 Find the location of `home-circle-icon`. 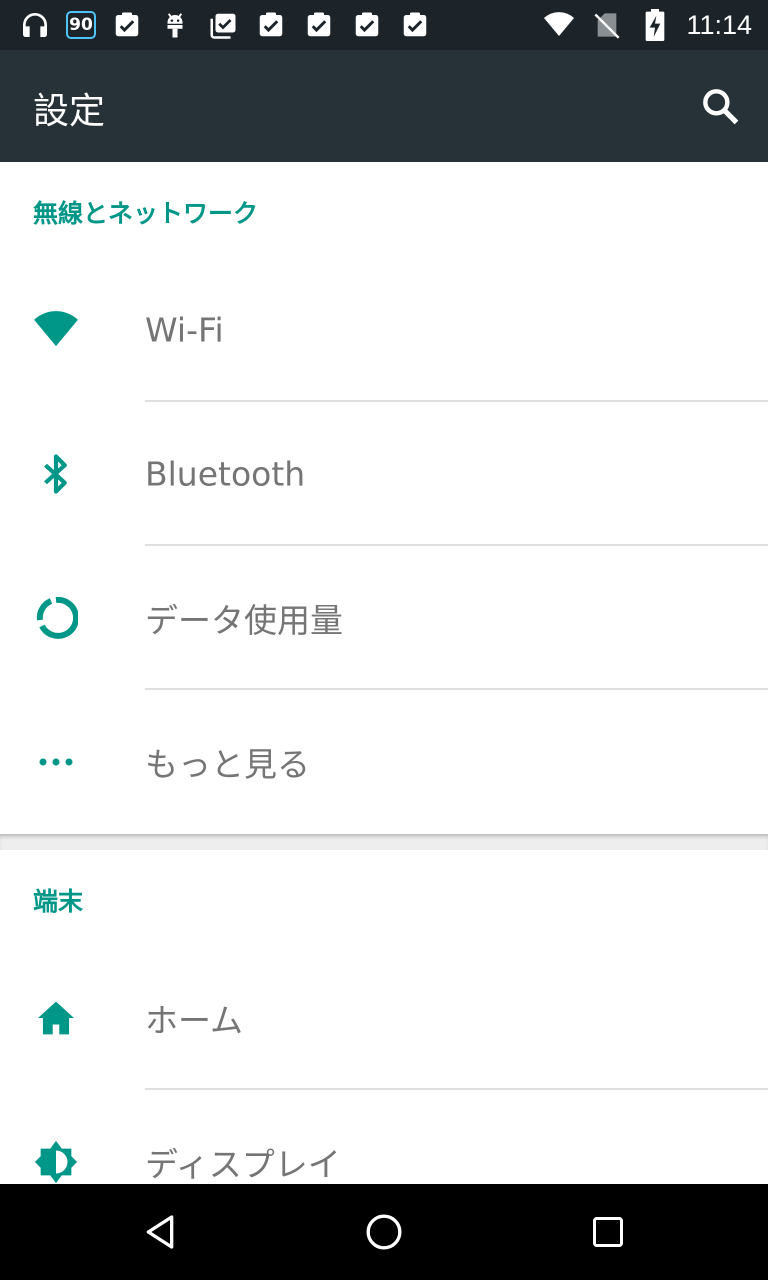

home-circle-icon is located at coordinates (384, 1232).